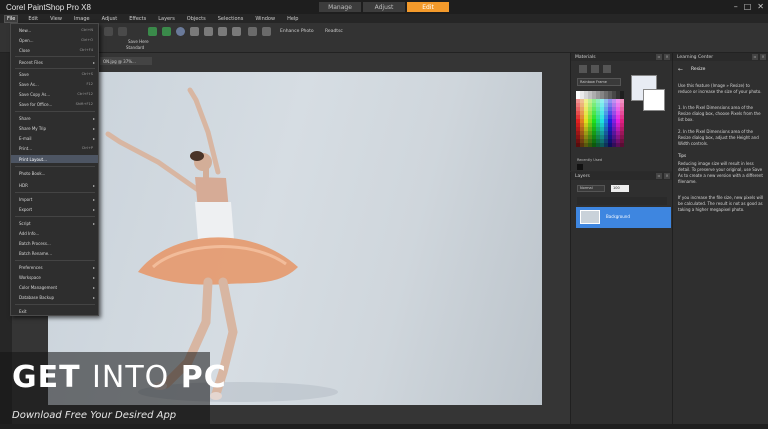 The width and height of the screenshot is (768, 429). What do you see at coordinates (166, 19) in the screenshot?
I see `menu-layers: Layers` at bounding box center [166, 19].